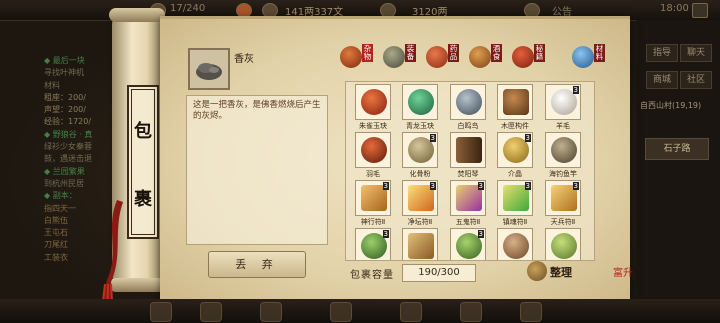 The width and height of the screenshot is (720, 323). I want to click on guide-button: 指导, so click(662, 53).